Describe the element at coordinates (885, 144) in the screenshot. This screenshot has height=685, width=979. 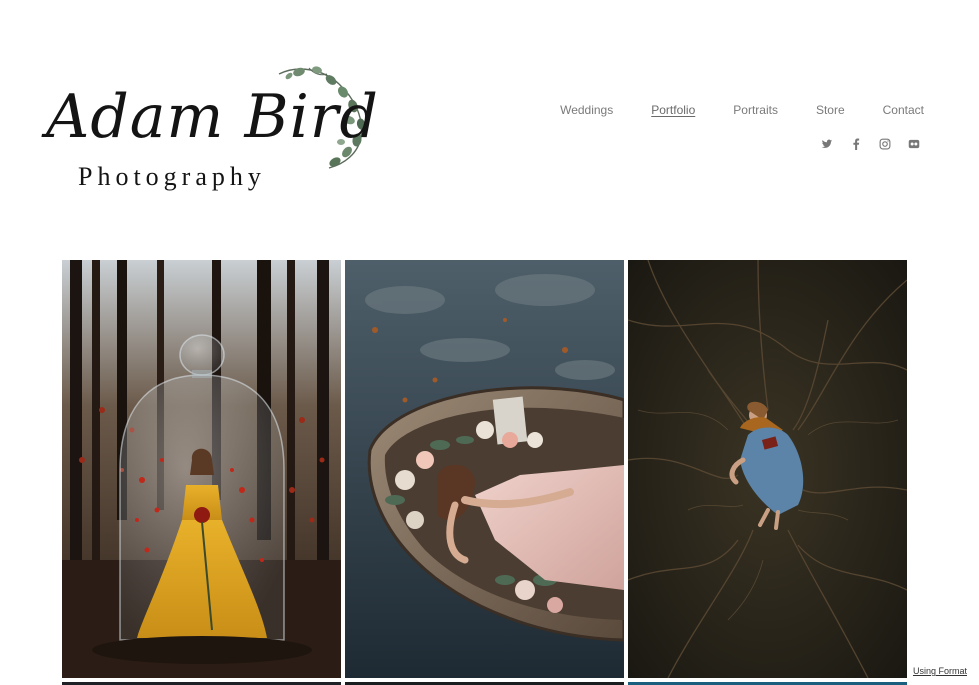
I see `instagram-icon` at that location.